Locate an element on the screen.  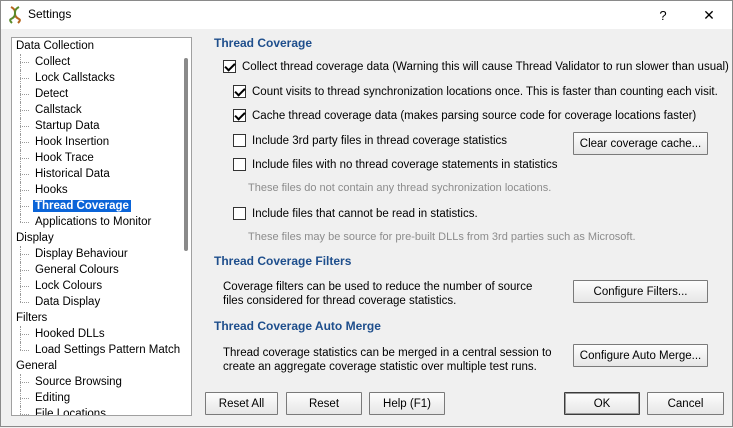
tree-item-label: Display is located at coordinates (35, 238).